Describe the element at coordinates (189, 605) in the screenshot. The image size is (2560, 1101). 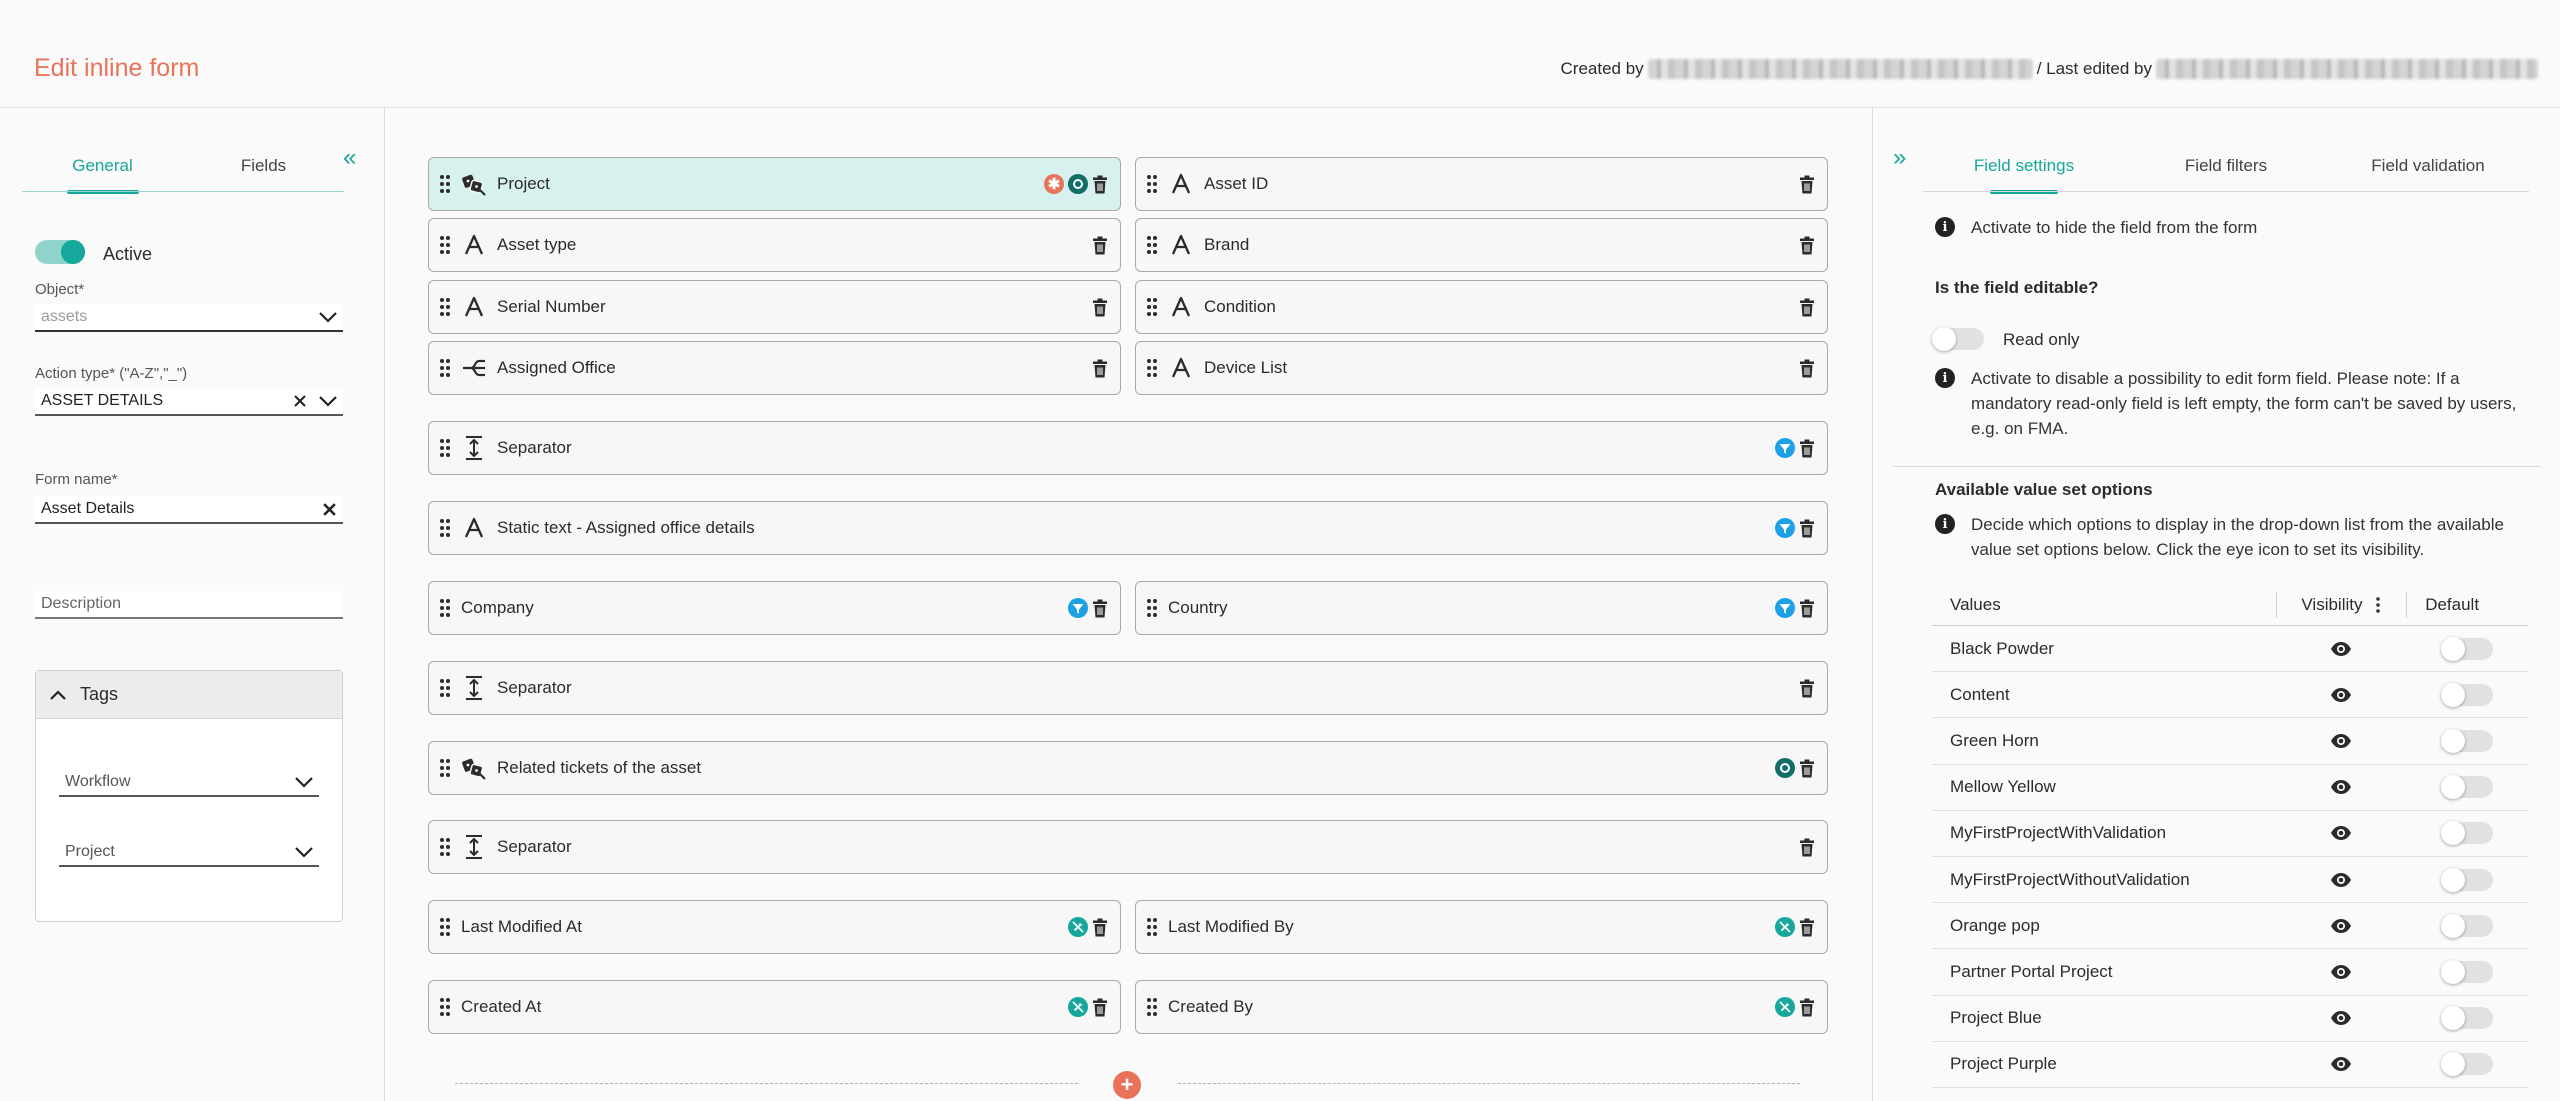
I see `description-input: Description` at that location.